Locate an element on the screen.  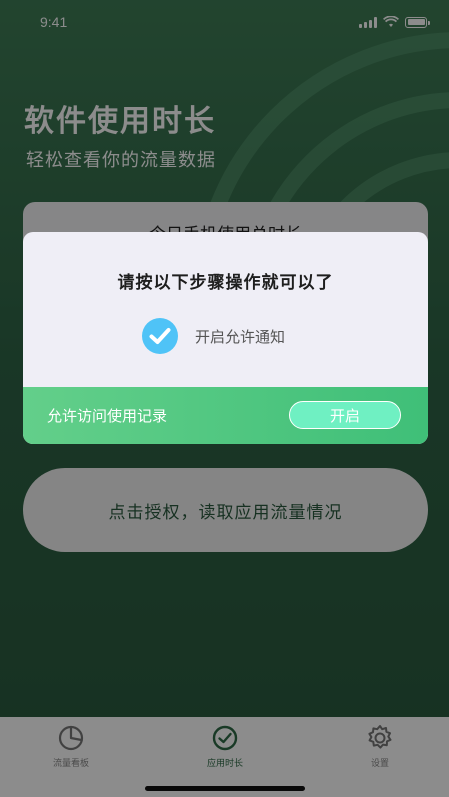
step-label: 开启允许通知 is located at coordinates (240, 336).